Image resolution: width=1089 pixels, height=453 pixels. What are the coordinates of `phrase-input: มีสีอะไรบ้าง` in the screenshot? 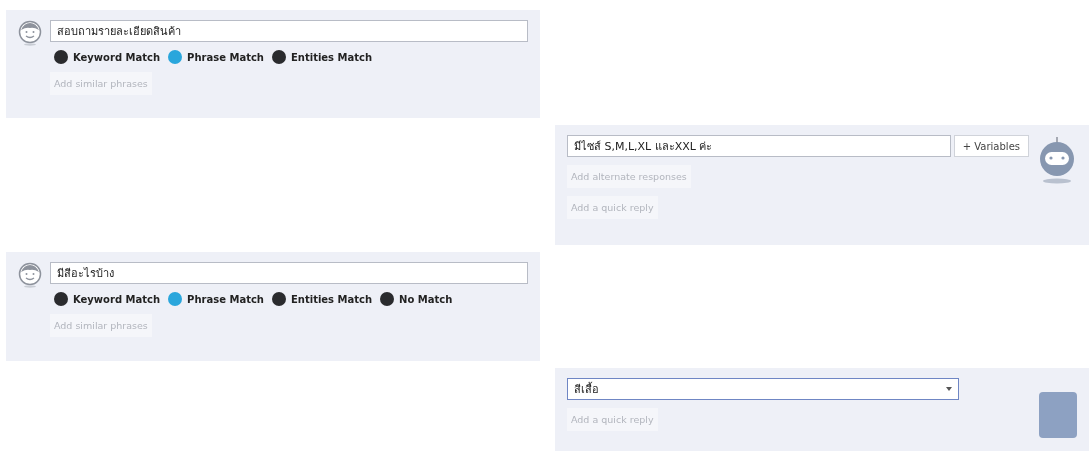 It's located at (289, 273).